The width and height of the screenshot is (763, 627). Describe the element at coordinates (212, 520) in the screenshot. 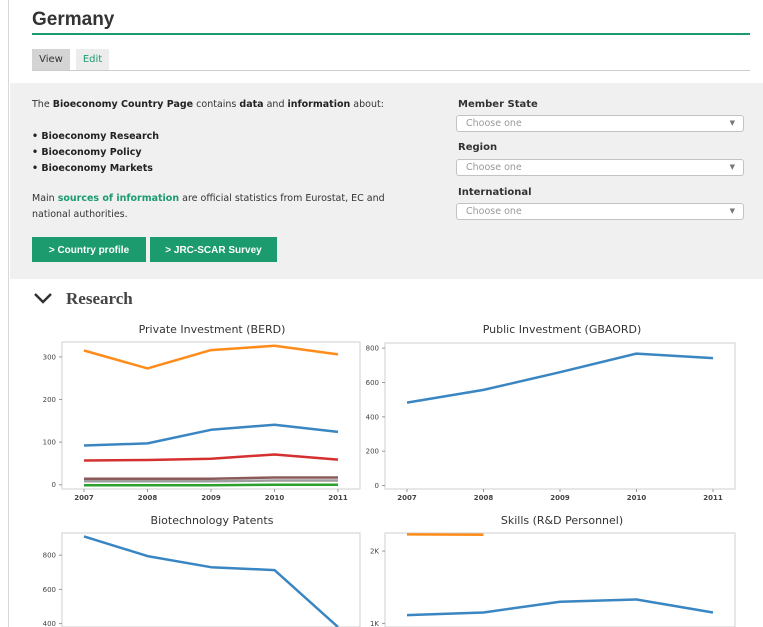

I see `chart-title-patents: Biotechnology Patents` at that location.